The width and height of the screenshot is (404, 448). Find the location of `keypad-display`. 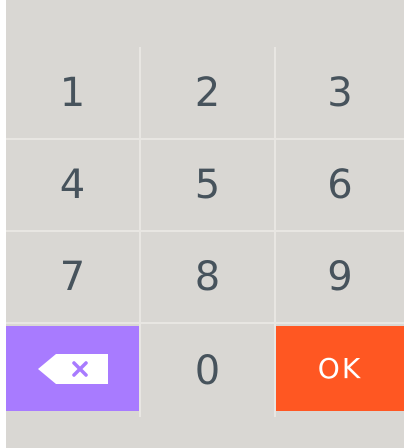

keypad-display is located at coordinates (205, 23).